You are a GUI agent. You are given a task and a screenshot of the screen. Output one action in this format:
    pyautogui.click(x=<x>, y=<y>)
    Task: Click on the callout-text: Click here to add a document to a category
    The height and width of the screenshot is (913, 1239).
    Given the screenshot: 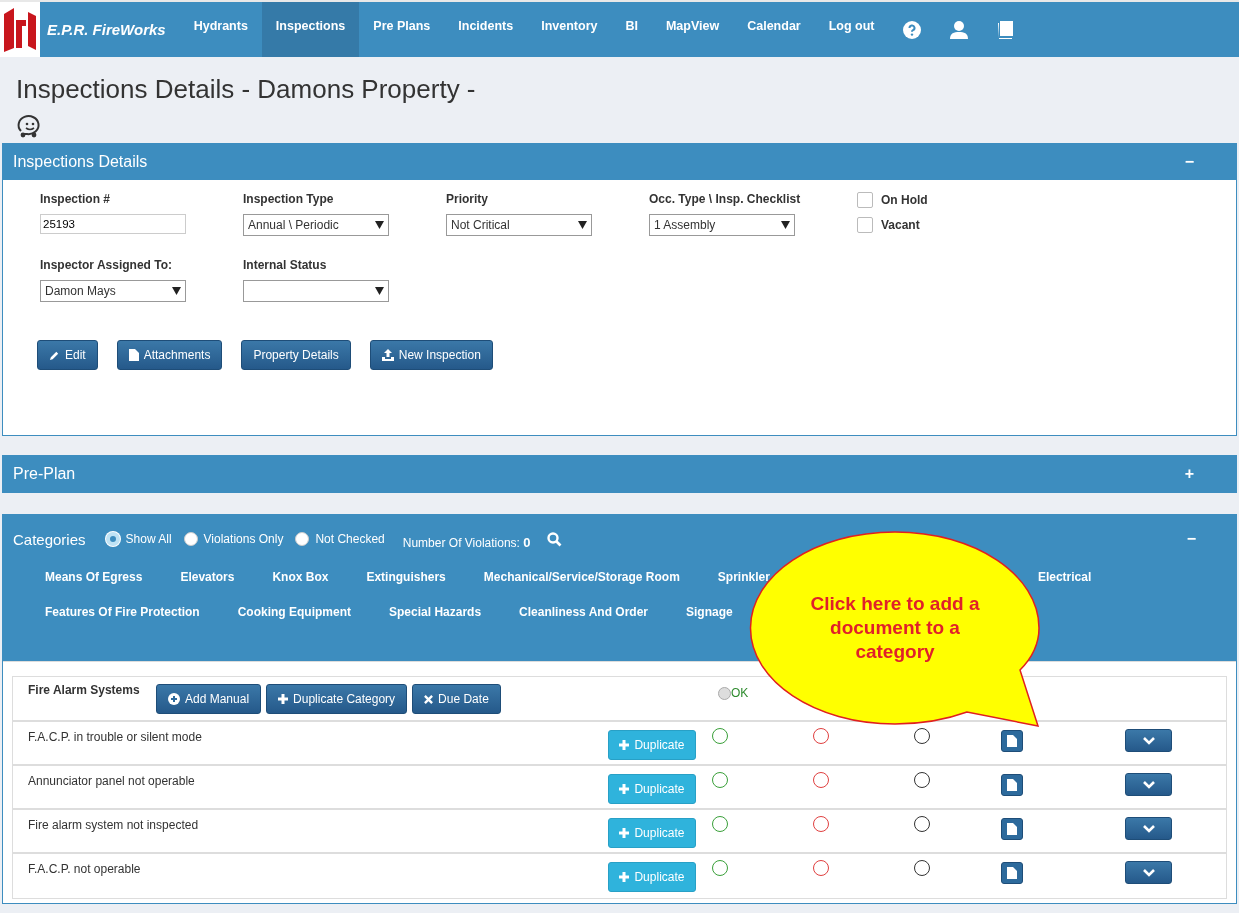 What is the action you would take?
    pyautogui.click(x=895, y=628)
    